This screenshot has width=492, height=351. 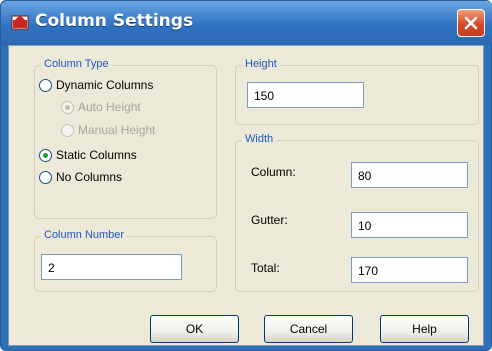 What do you see at coordinates (273, 172) in the screenshot?
I see `column-width-label: Column:` at bounding box center [273, 172].